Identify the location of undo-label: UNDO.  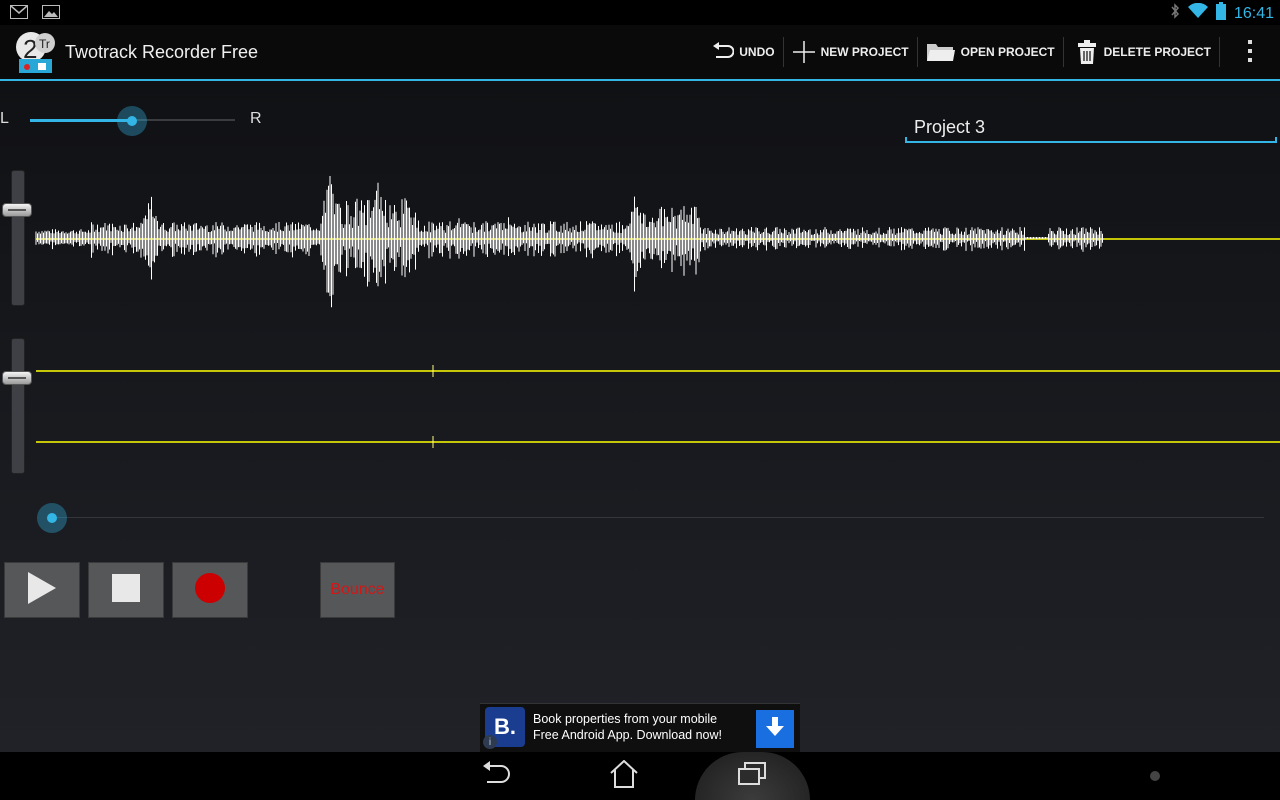
(757, 52).